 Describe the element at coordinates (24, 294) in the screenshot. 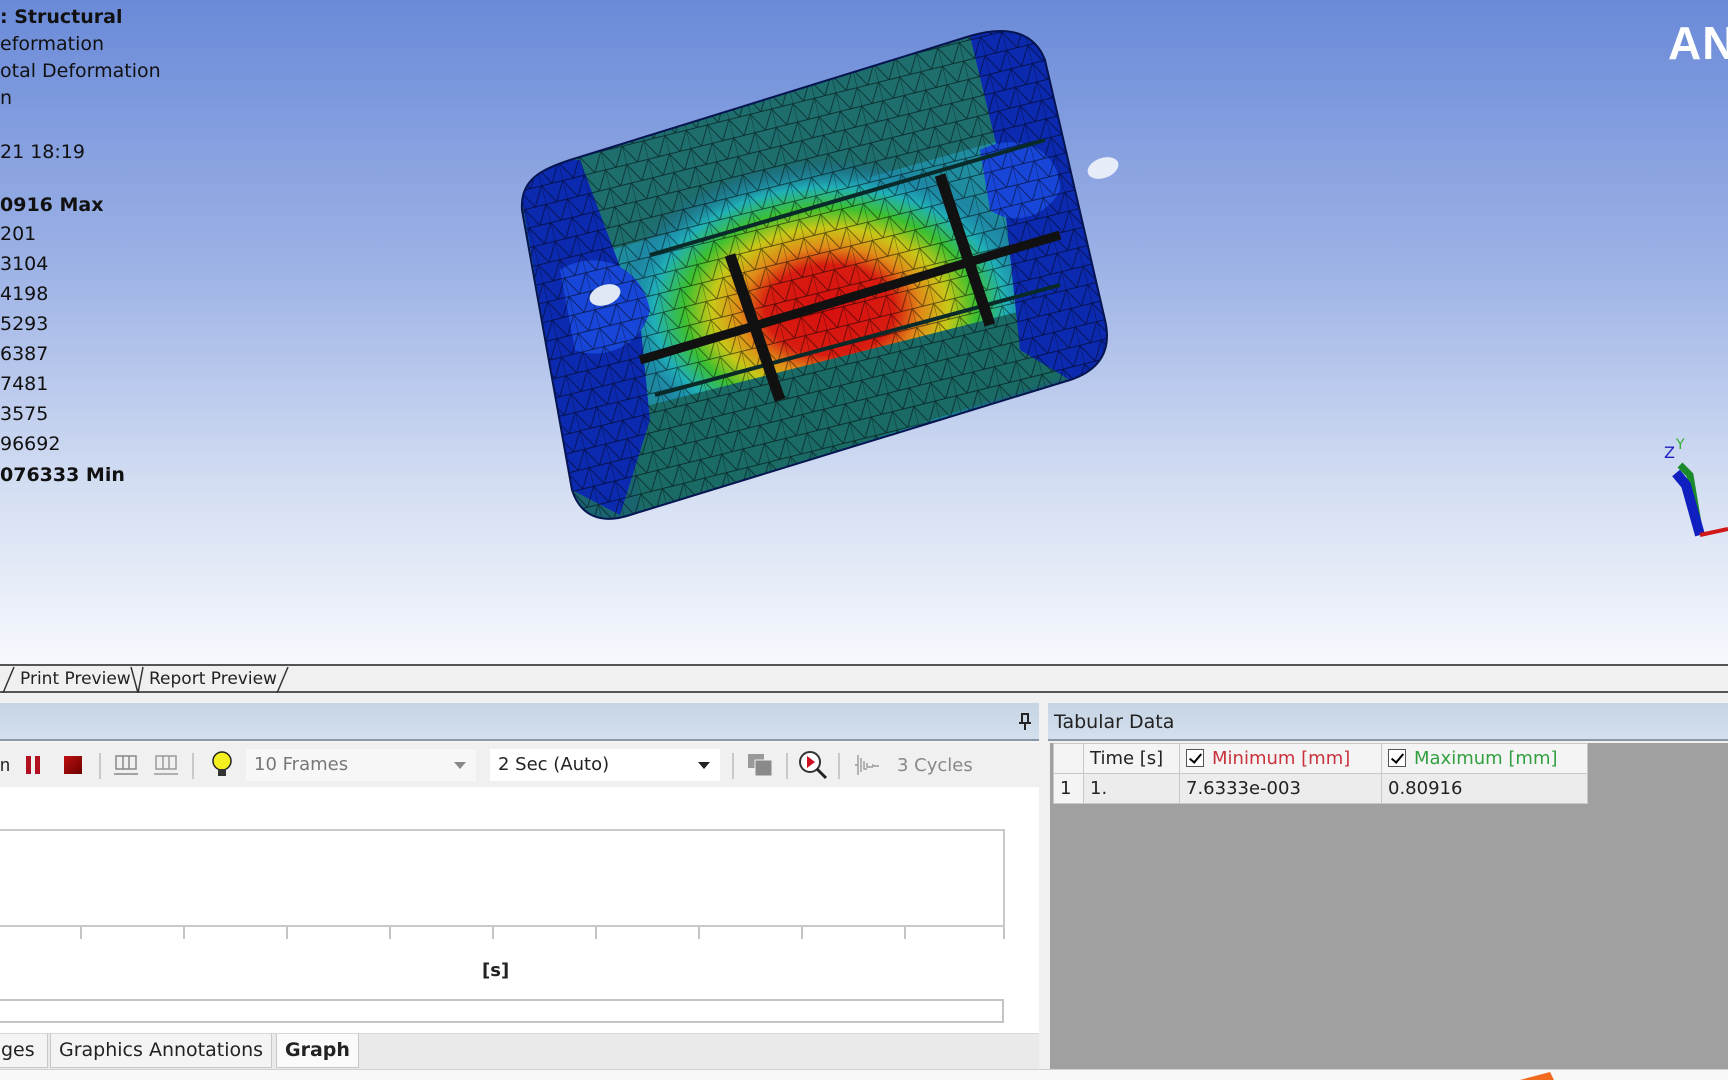

I see `legend-level: 4198` at that location.